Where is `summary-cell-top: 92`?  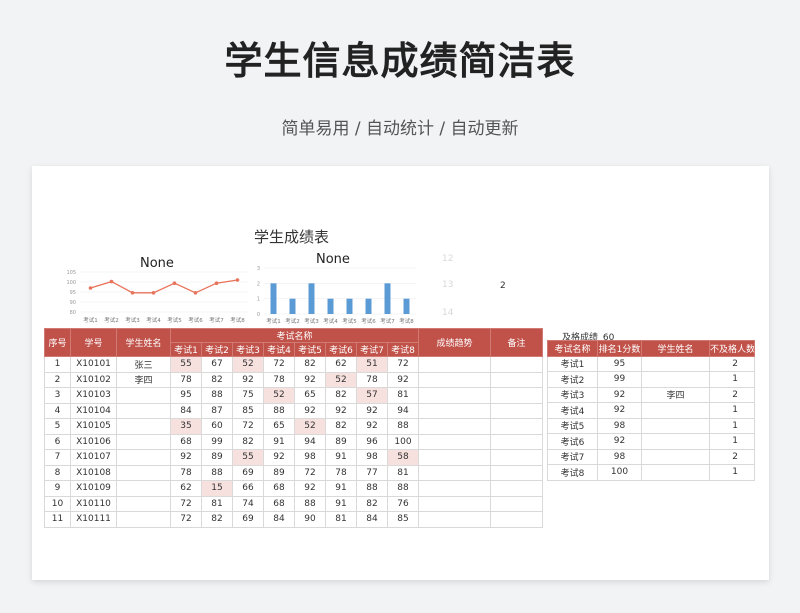 summary-cell-top: 92 is located at coordinates (619, 394).